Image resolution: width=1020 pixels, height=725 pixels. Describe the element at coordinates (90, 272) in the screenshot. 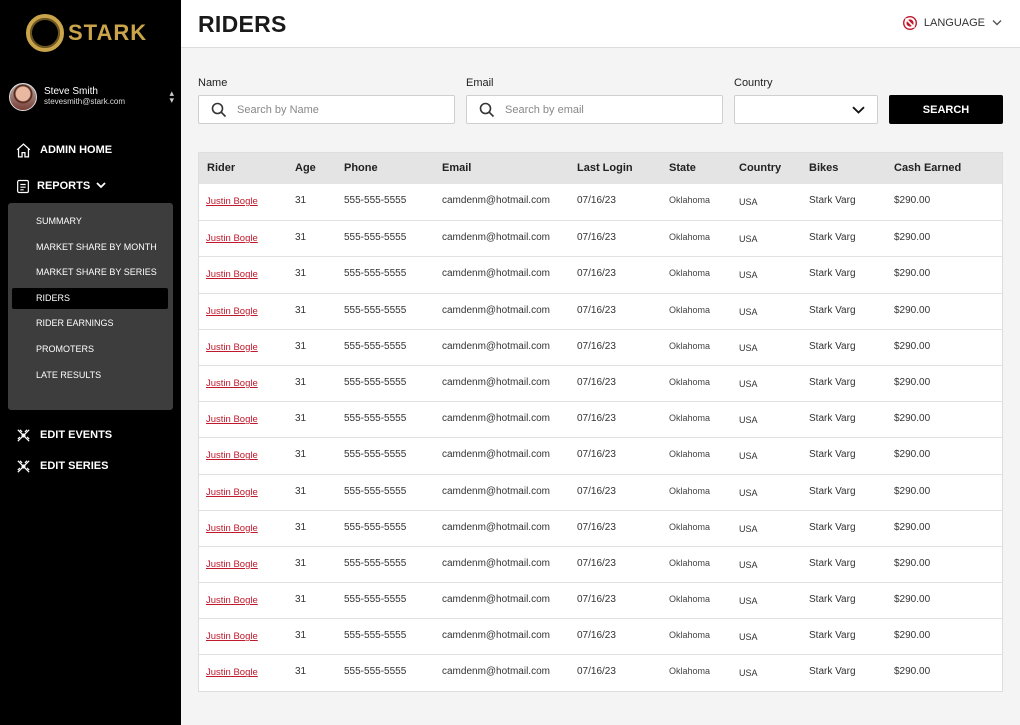

I see `submenu-market-share-by-series: MARKET SHARE BY SERIES` at that location.